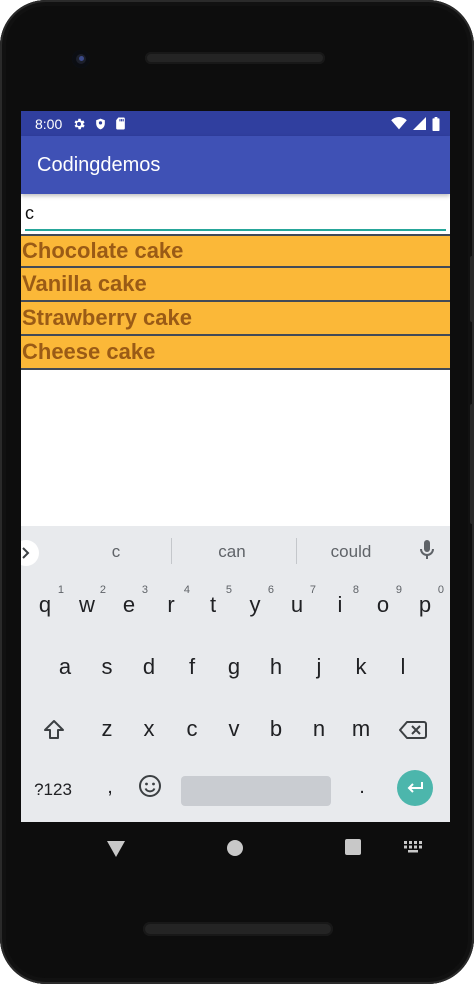 Image resolution: width=474 pixels, height=984 pixels. Describe the element at coordinates (257, 601) in the screenshot. I see `key-y: y6` at that location.